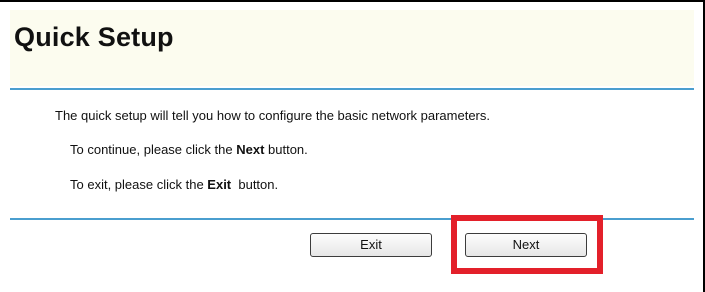 This screenshot has height=292, width=705. What do you see at coordinates (527, 244) in the screenshot?
I see `next-button-highlight-box` at bounding box center [527, 244].